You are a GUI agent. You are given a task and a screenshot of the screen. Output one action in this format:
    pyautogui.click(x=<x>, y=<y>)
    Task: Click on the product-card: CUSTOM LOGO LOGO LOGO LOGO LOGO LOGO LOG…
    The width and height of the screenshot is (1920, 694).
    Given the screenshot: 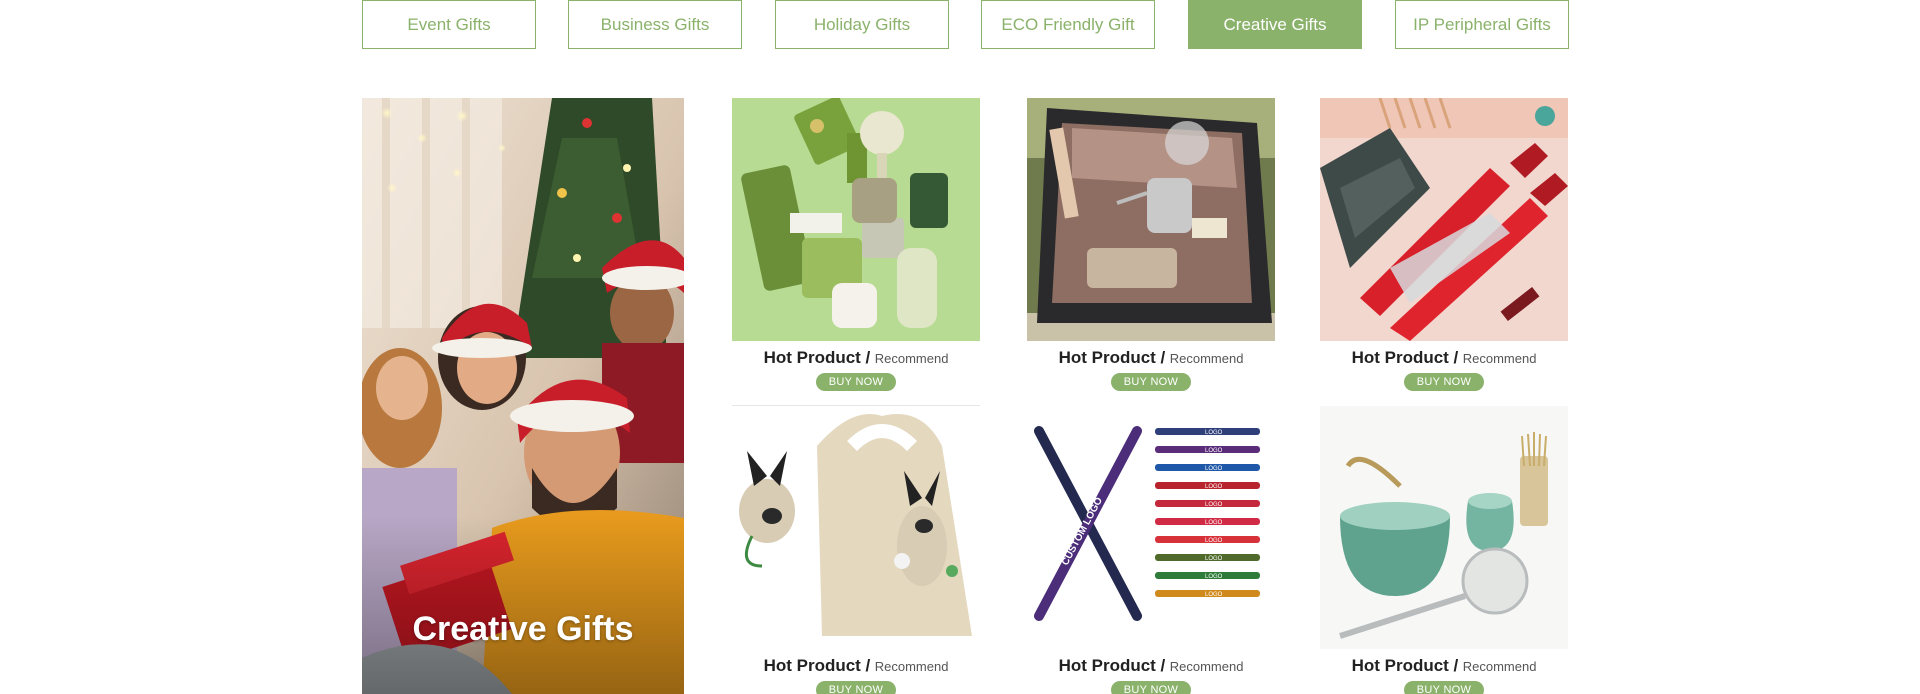 What is the action you would take?
    pyautogui.click(x=1151, y=550)
    